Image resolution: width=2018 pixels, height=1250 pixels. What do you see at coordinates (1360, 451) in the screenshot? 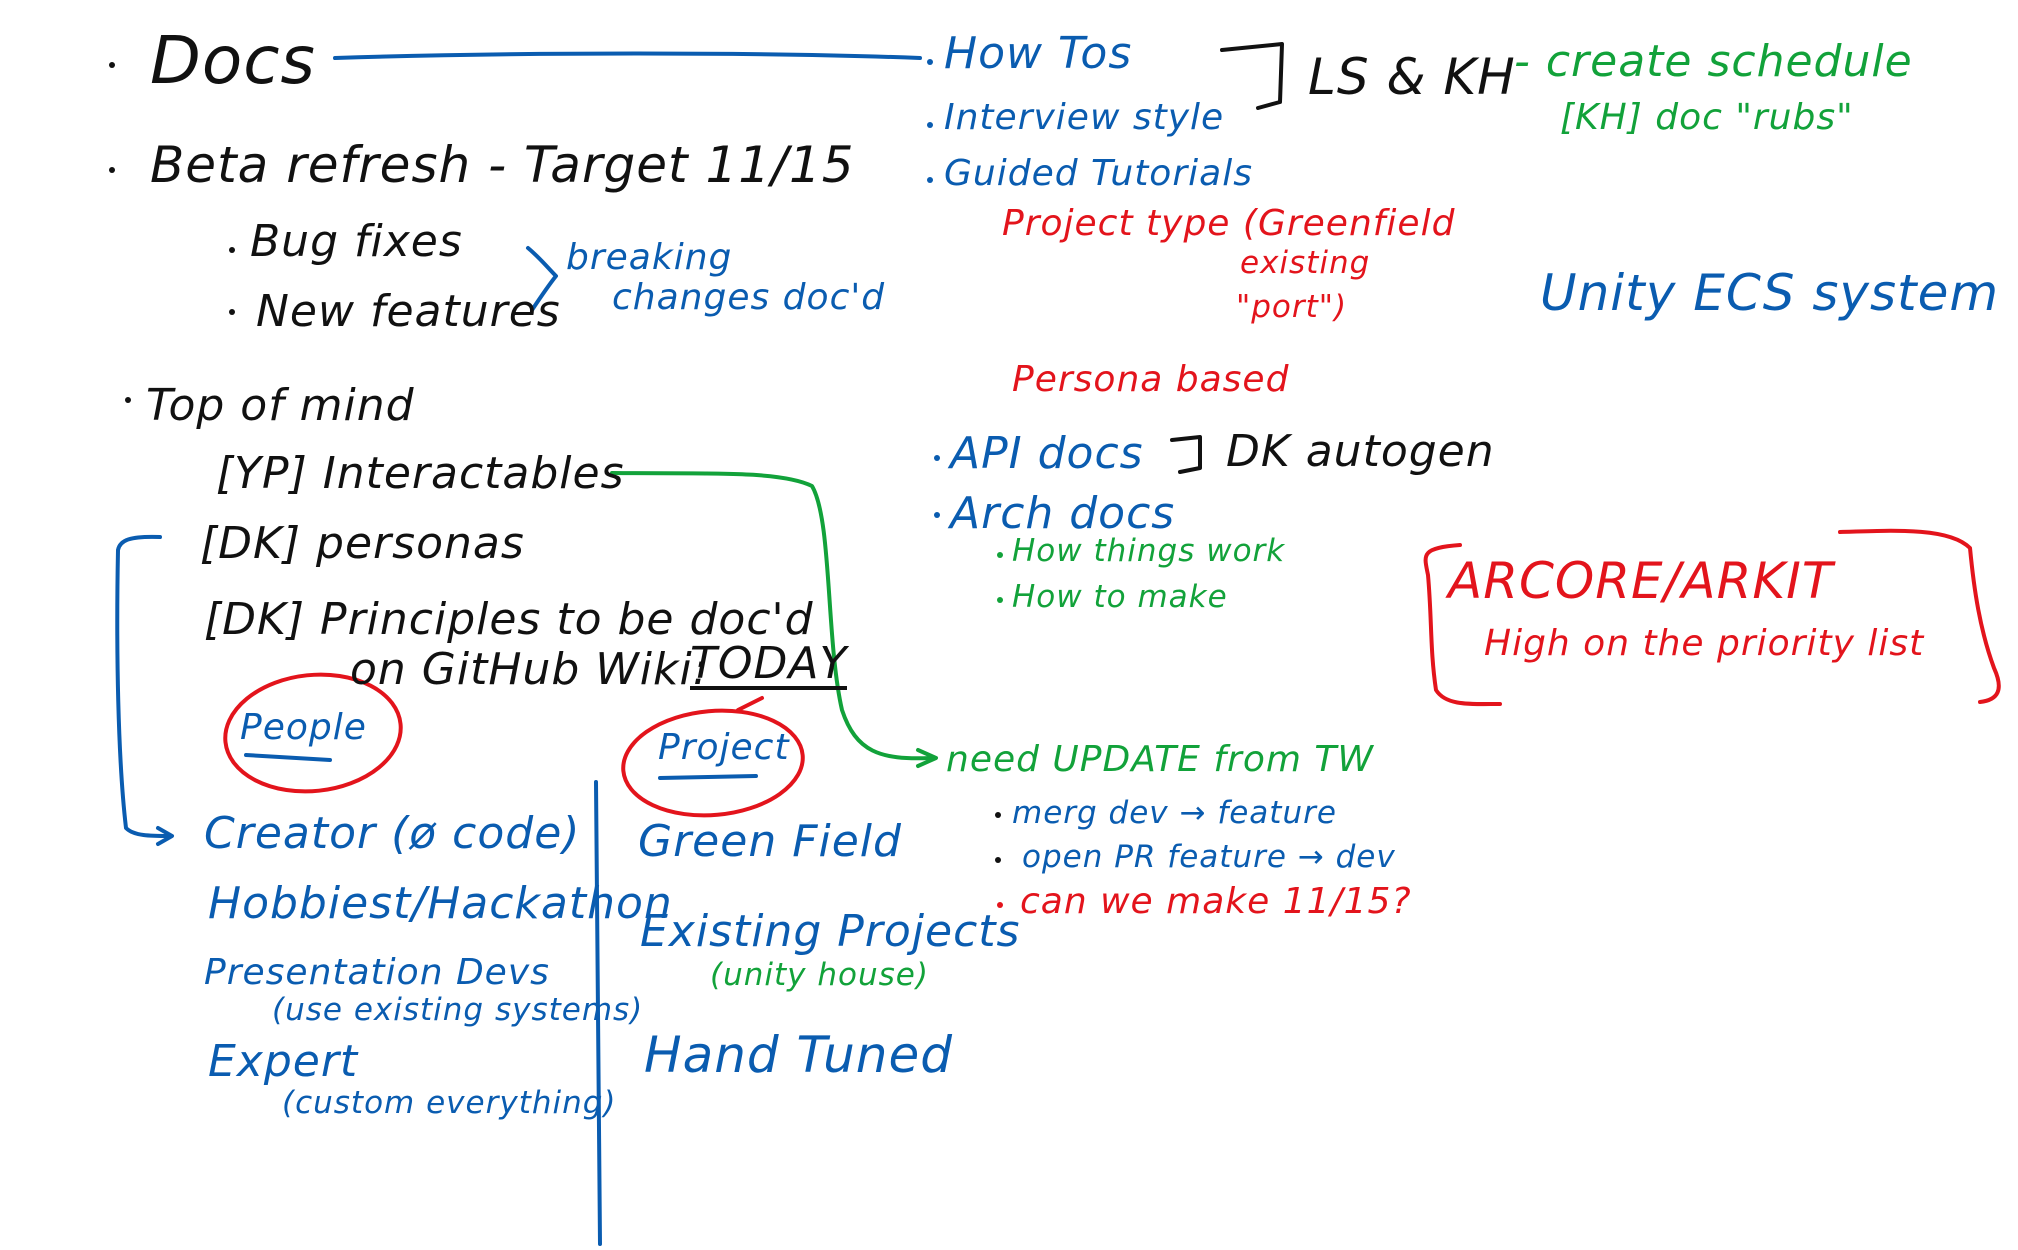
I see `dk-autogen-label: DK autogen` at bounding box center [1360, 451].